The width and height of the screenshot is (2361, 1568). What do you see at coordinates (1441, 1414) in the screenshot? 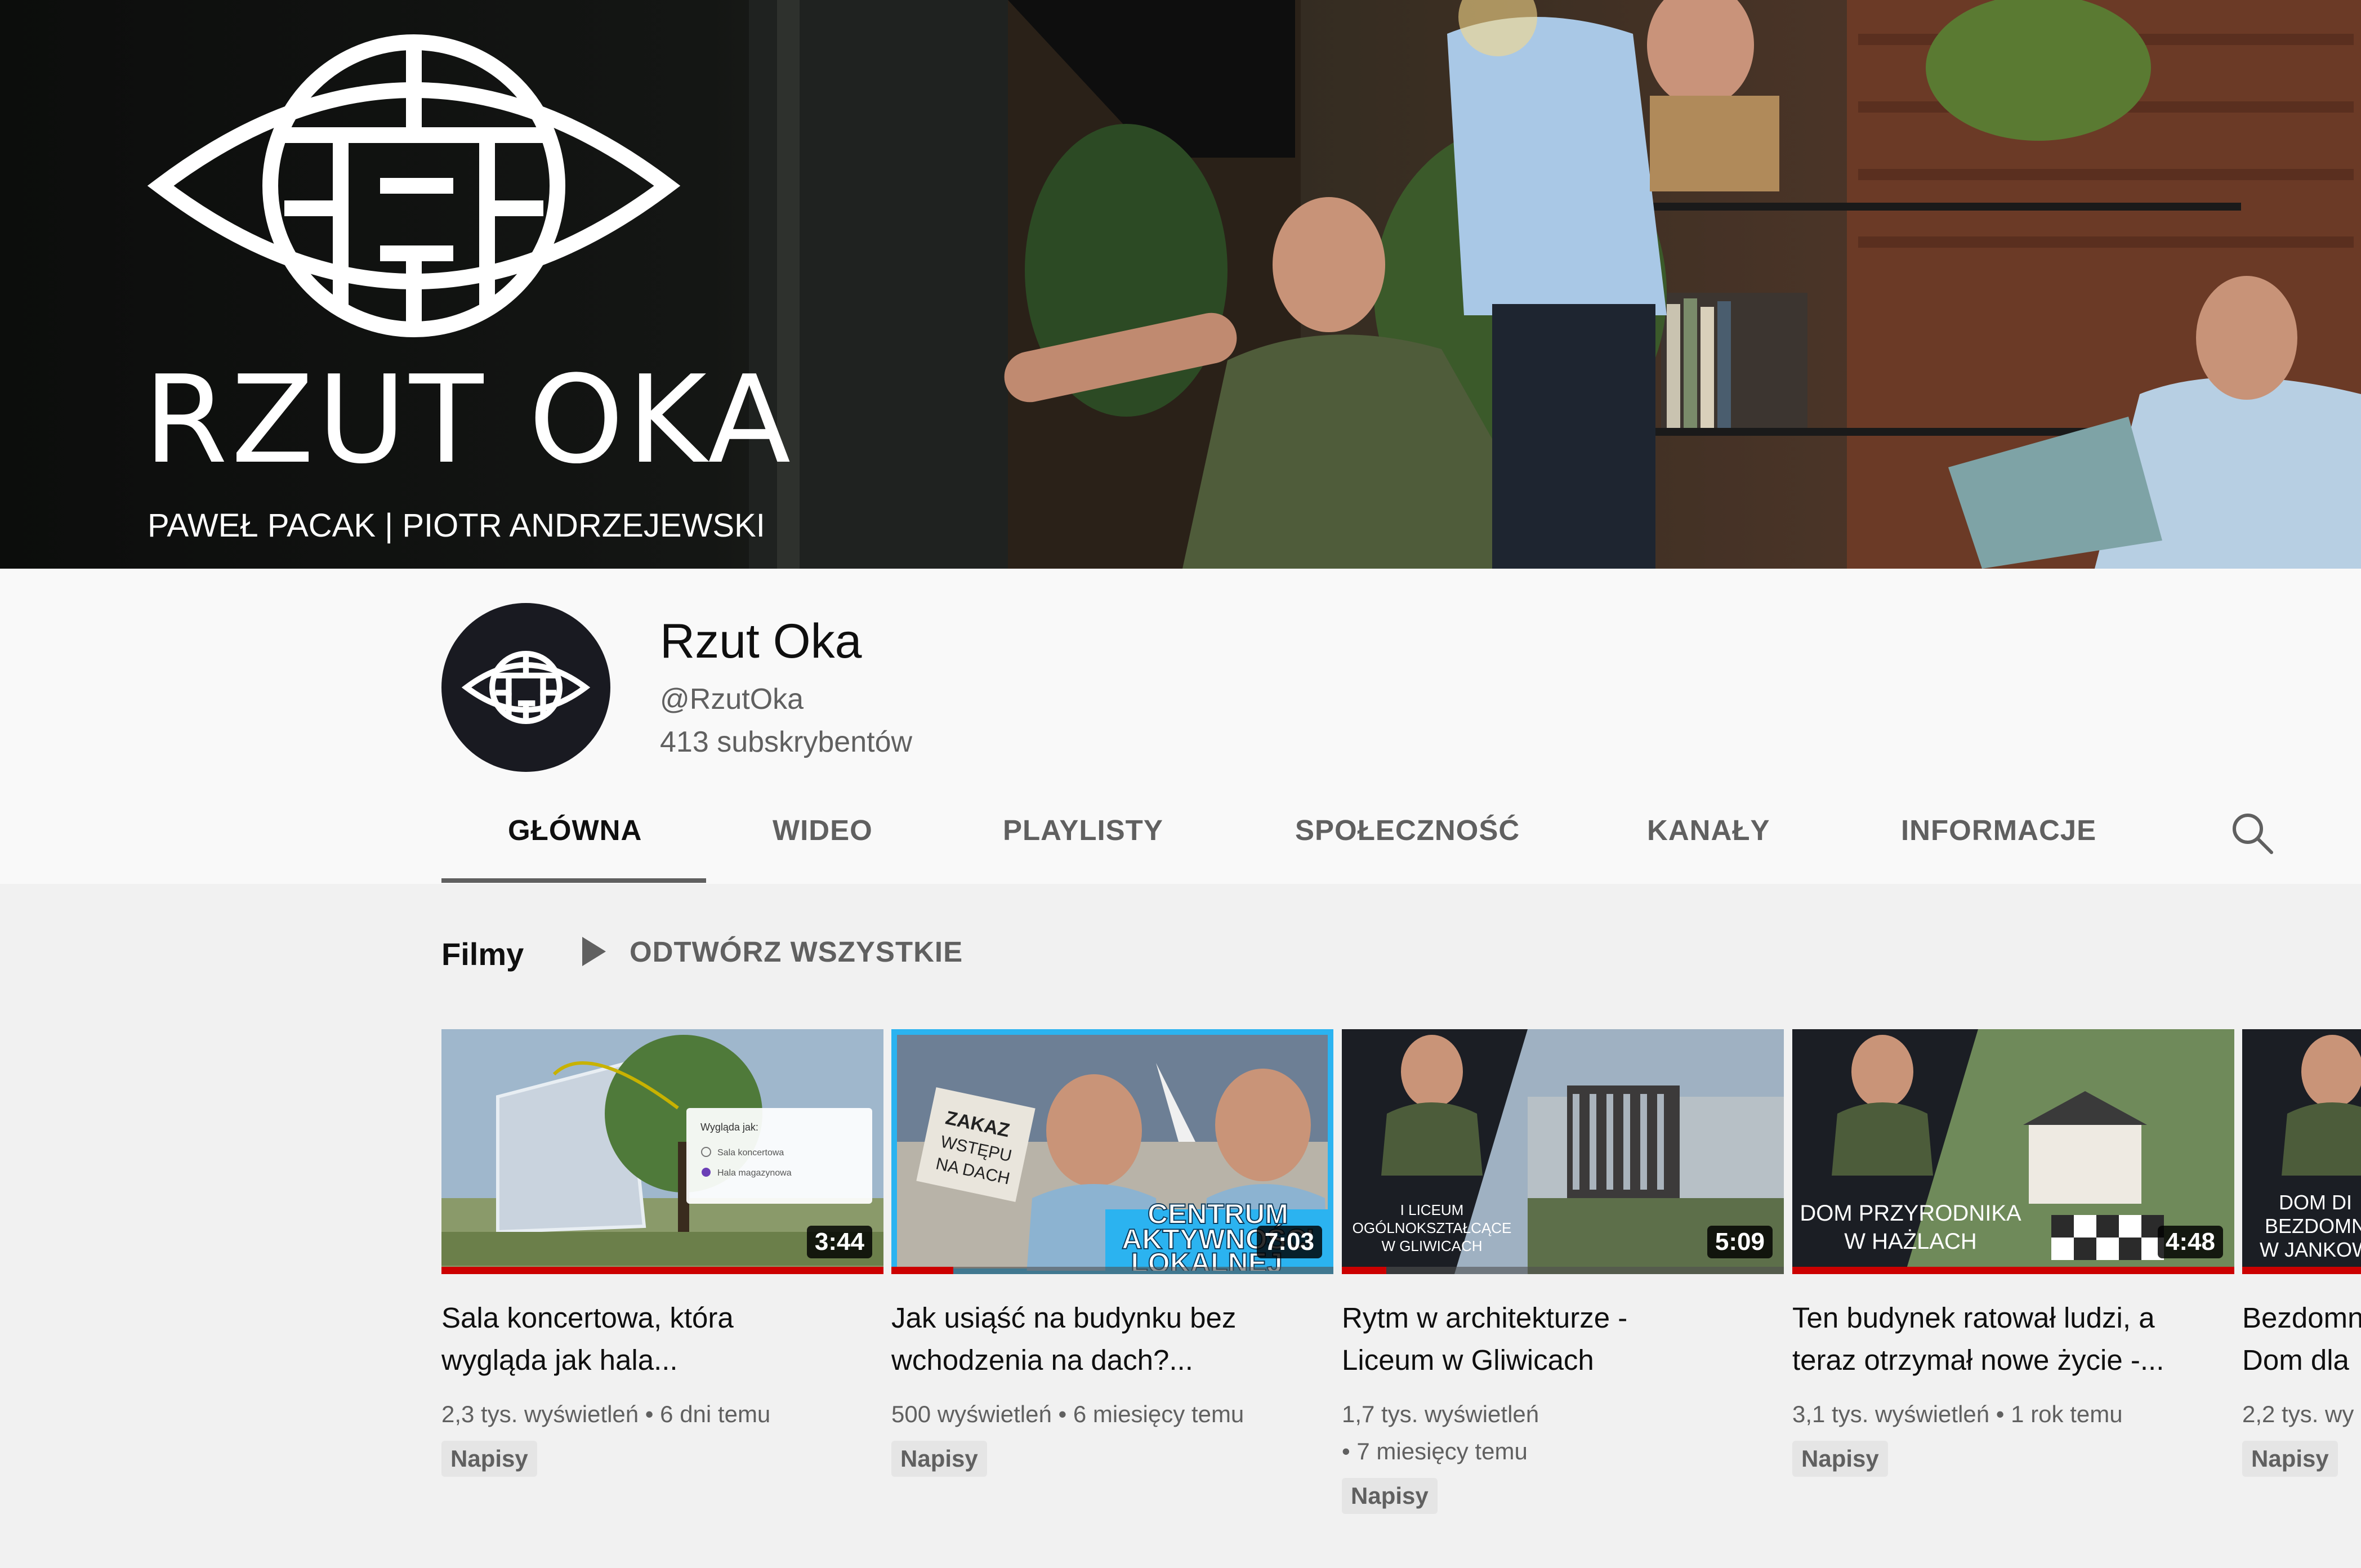
I see `video-meta-line: 1,7 tys. wyświetleń` at bounding box center [1441, 1414].